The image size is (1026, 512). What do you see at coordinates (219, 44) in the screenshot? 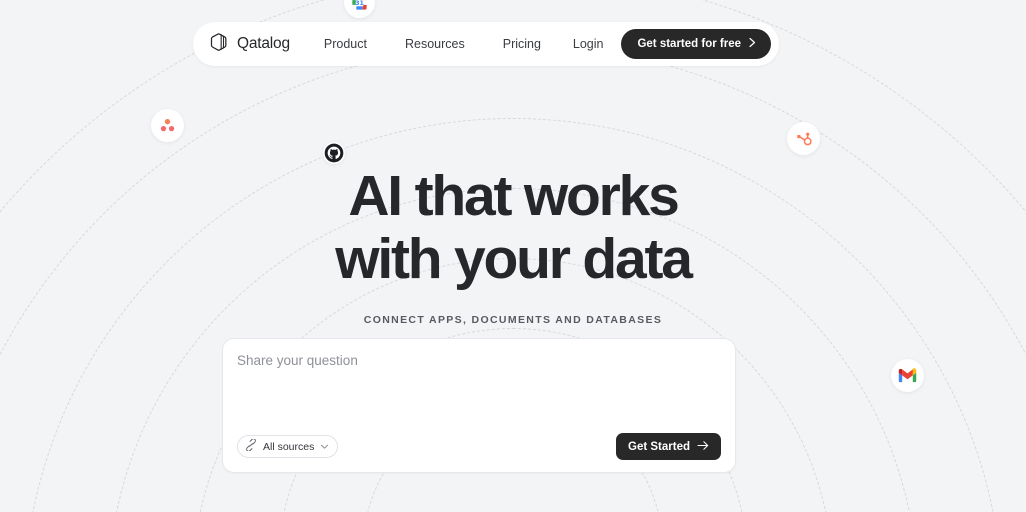
I see `qatalog-cube-icon` at bounding box center [219, 44].